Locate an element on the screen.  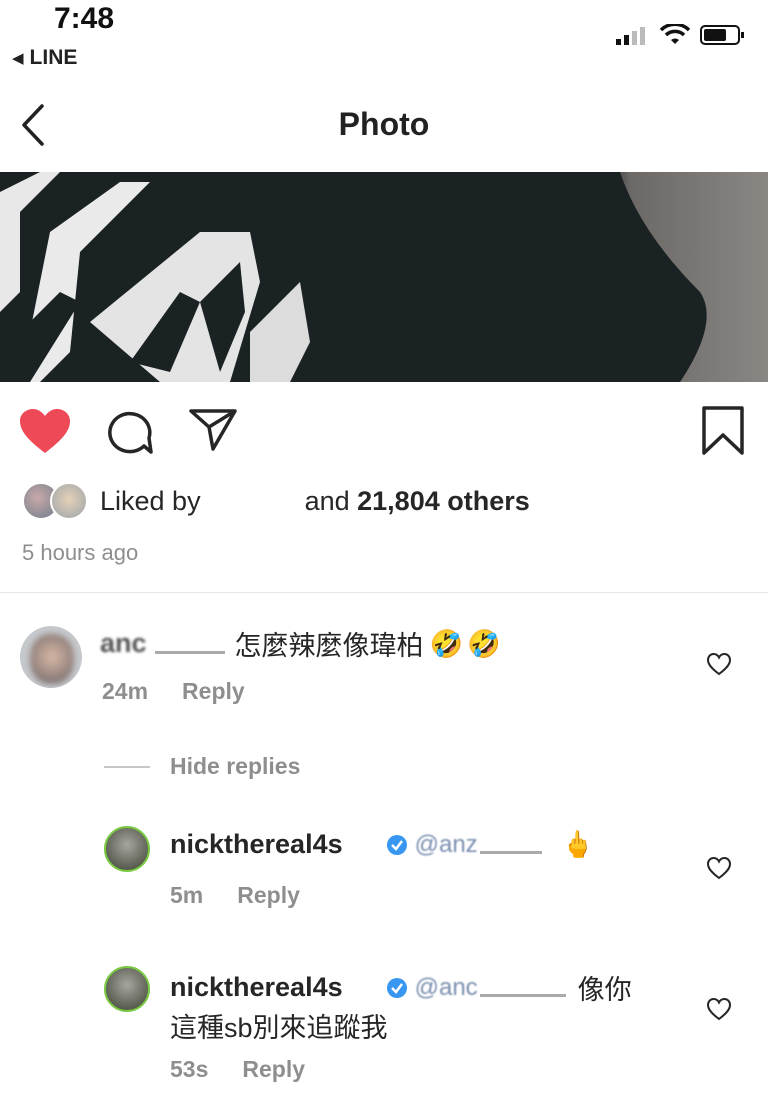
post-timestamp: 5 hours ago is located at coordinates (80, 552).